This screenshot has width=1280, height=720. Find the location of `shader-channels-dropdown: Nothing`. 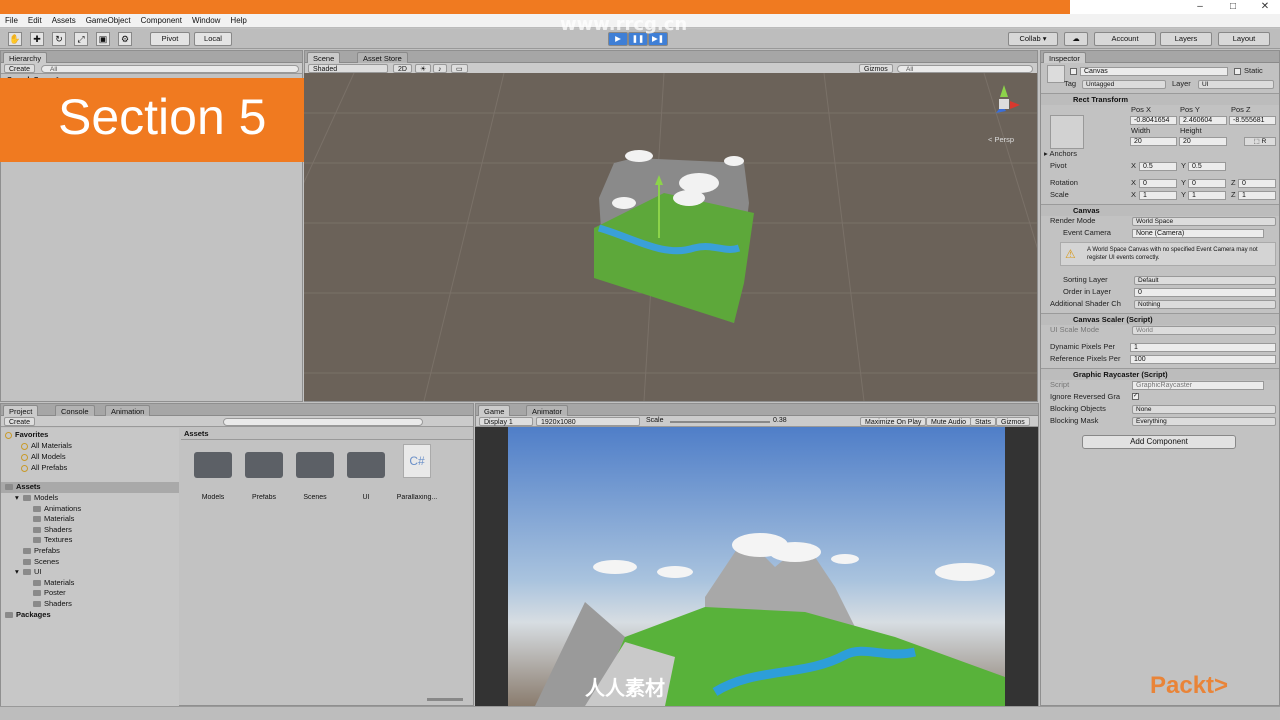

shader-channels-dropdown: Nothing is located at coordinates (1205, 304).